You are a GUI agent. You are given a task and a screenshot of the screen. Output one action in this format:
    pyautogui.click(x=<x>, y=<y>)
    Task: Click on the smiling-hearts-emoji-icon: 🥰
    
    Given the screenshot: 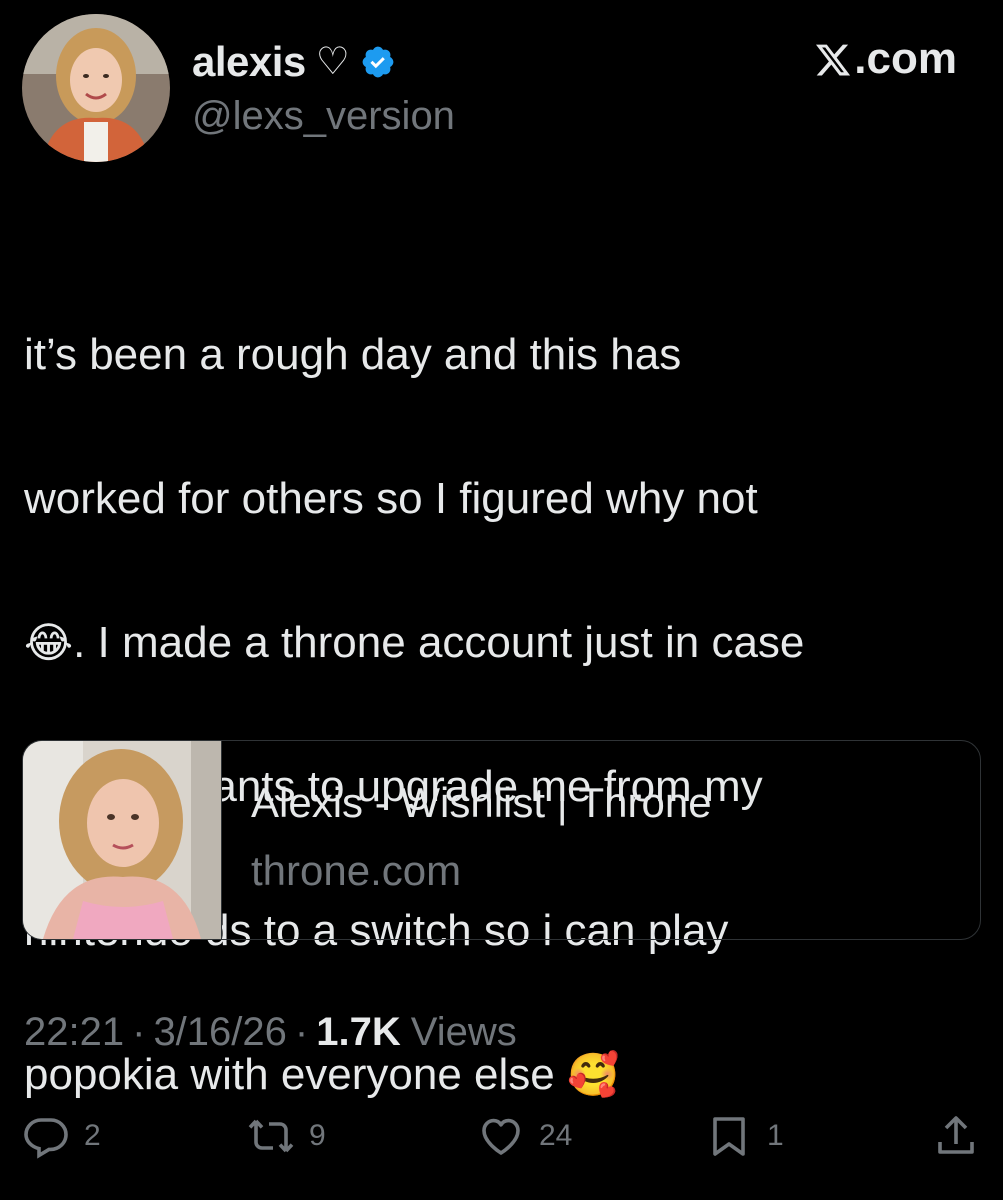 What is the action you would take?
    pyautogui.click(x=593, y=1074)
    